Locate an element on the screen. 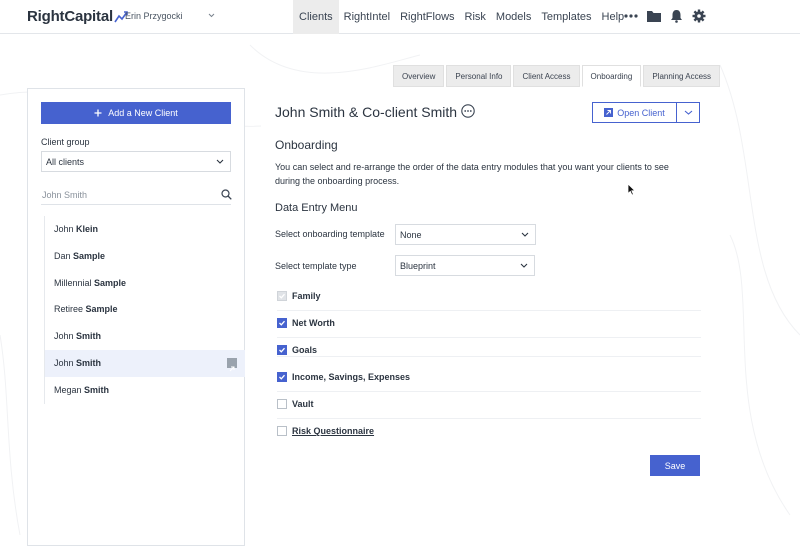 This screenshot has height=554, width=800. module-income-savings-expenses: Income, Savings, Expenses is located at coordinates (343, 377).